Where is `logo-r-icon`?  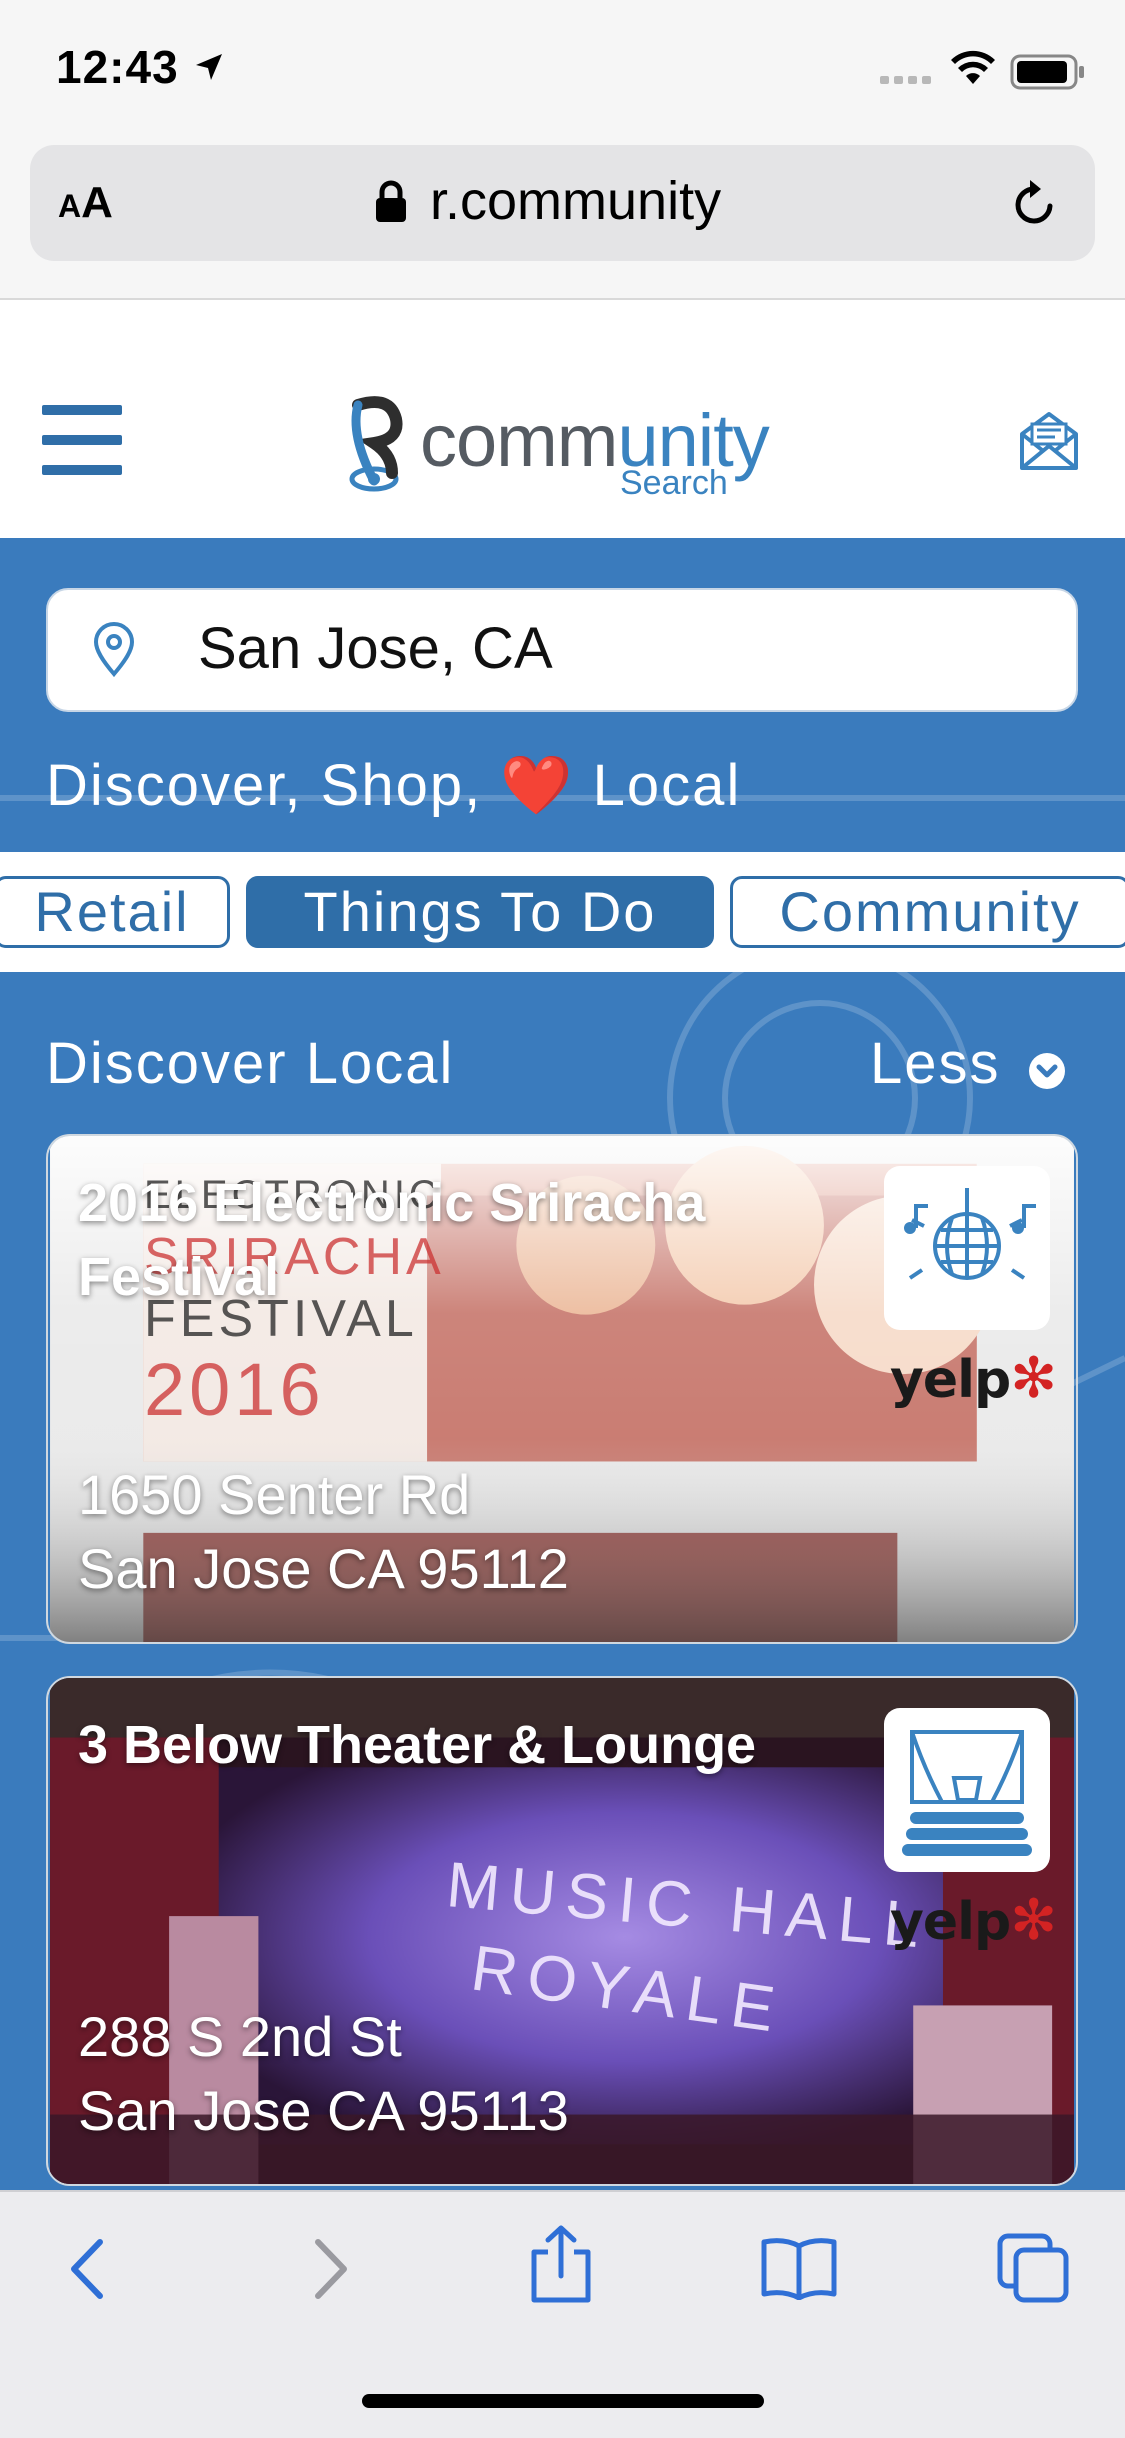 logo-r-icon is located at coordinates (376, 444).